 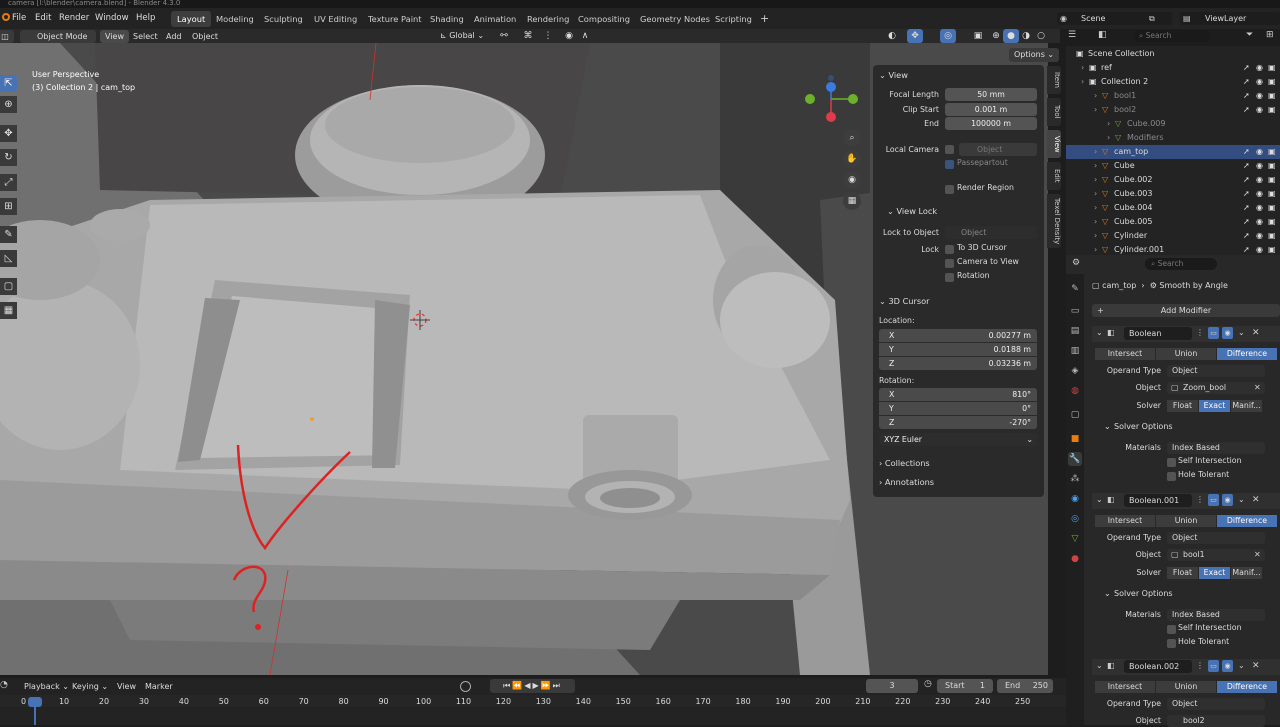 What do you see at coordinates (174, 37) in the screenshot?
I see `menu-add: Add` at bounding box center [174, 37].